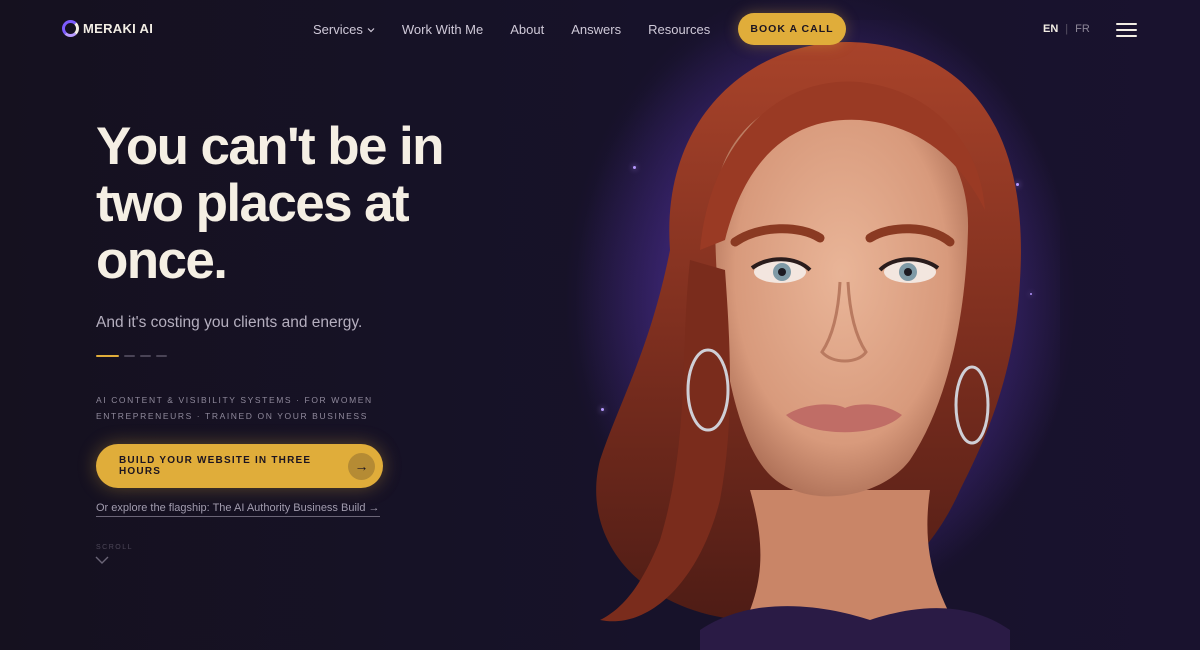 The width and height of the screenshot is (1200, 650). I want to click on hero-headline: You can't be in two places at once., so click(286, 203).